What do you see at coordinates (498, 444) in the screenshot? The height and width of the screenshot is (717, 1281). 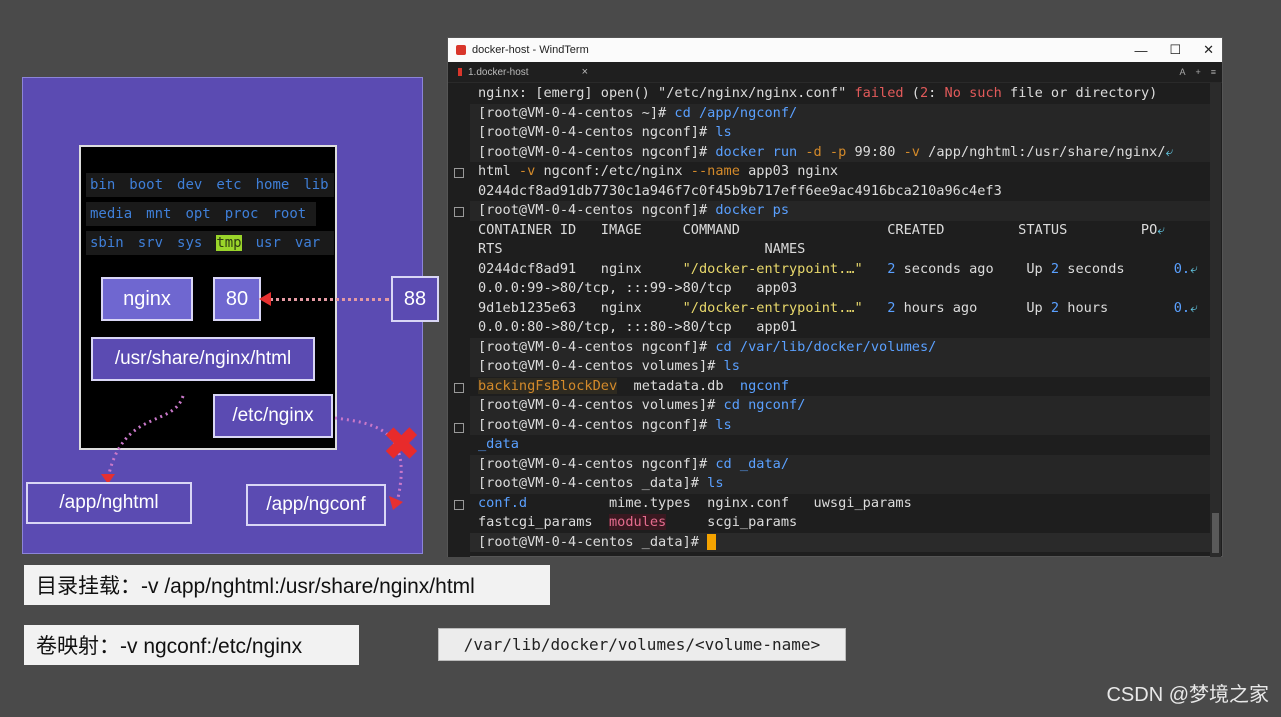 I see `terminal-line: _data` at bounding box center [498, 444].